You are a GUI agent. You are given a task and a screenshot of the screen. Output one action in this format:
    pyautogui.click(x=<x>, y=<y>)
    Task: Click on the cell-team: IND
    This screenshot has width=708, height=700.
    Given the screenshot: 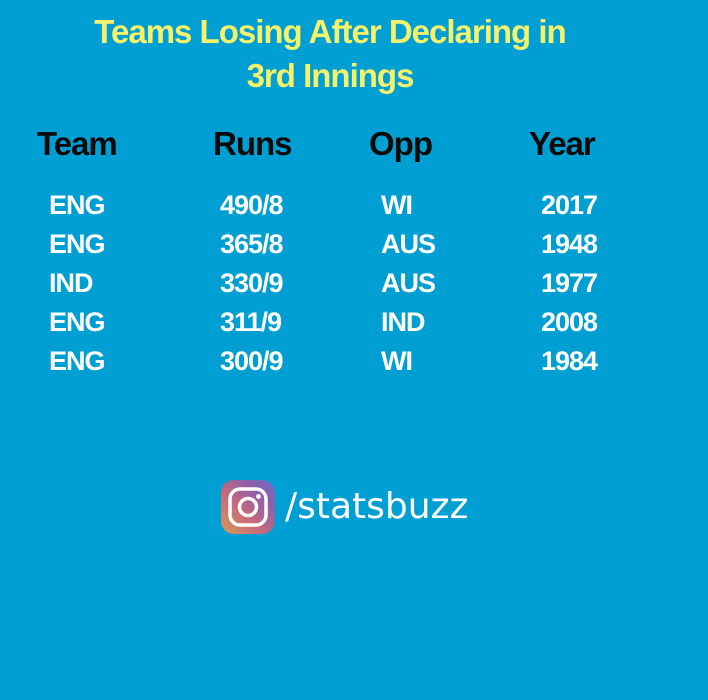 What is the action you would take?
    pyautogui.click(x=71, y=283)
    